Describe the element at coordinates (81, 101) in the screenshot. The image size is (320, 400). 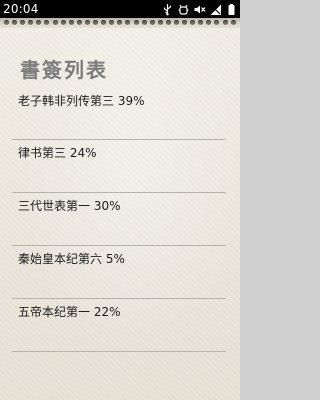
I see `bookmark-label: 老子韩非列传第三 39%` at that location.